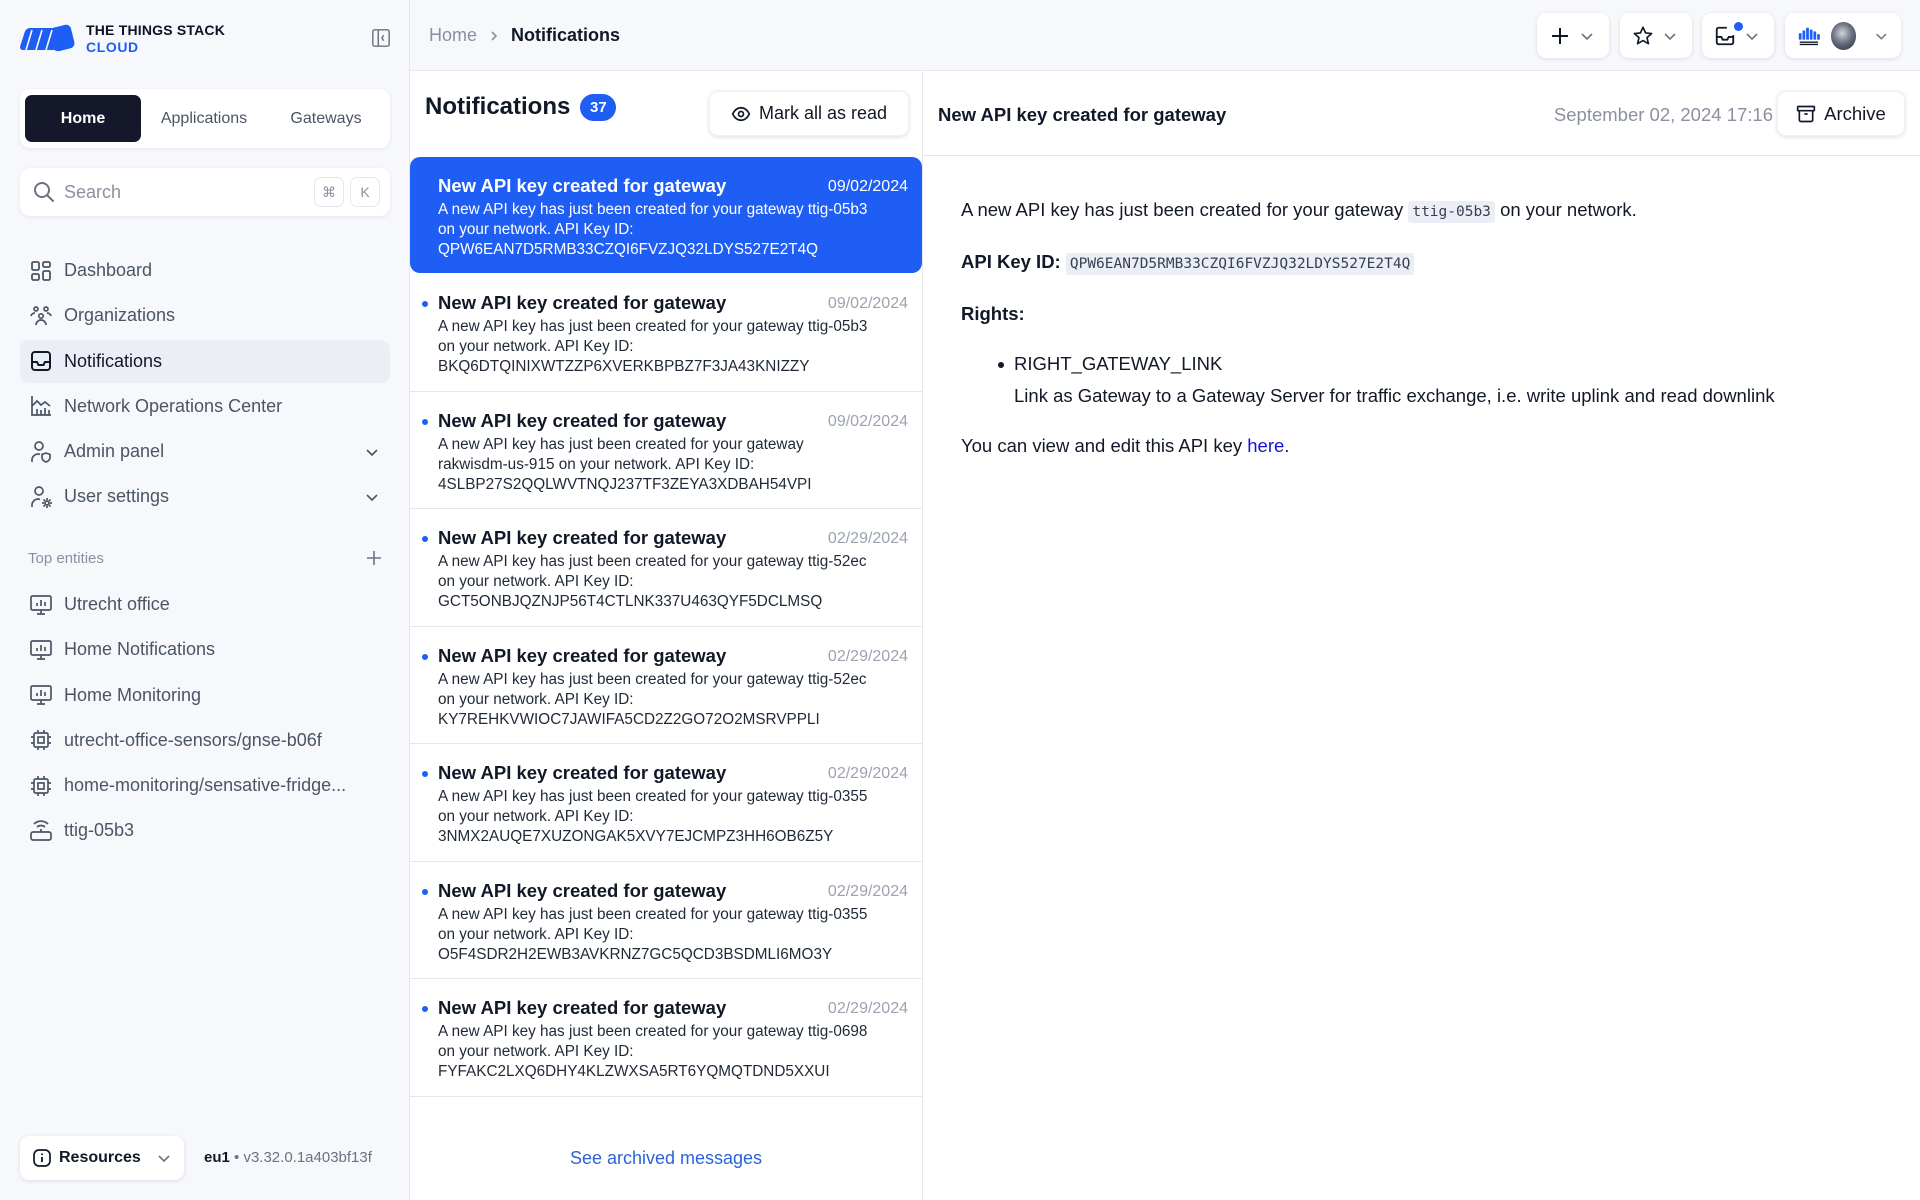 The height and width of the screenshot is (1200, 1920). I want to click on search-input, so click(186, 192).